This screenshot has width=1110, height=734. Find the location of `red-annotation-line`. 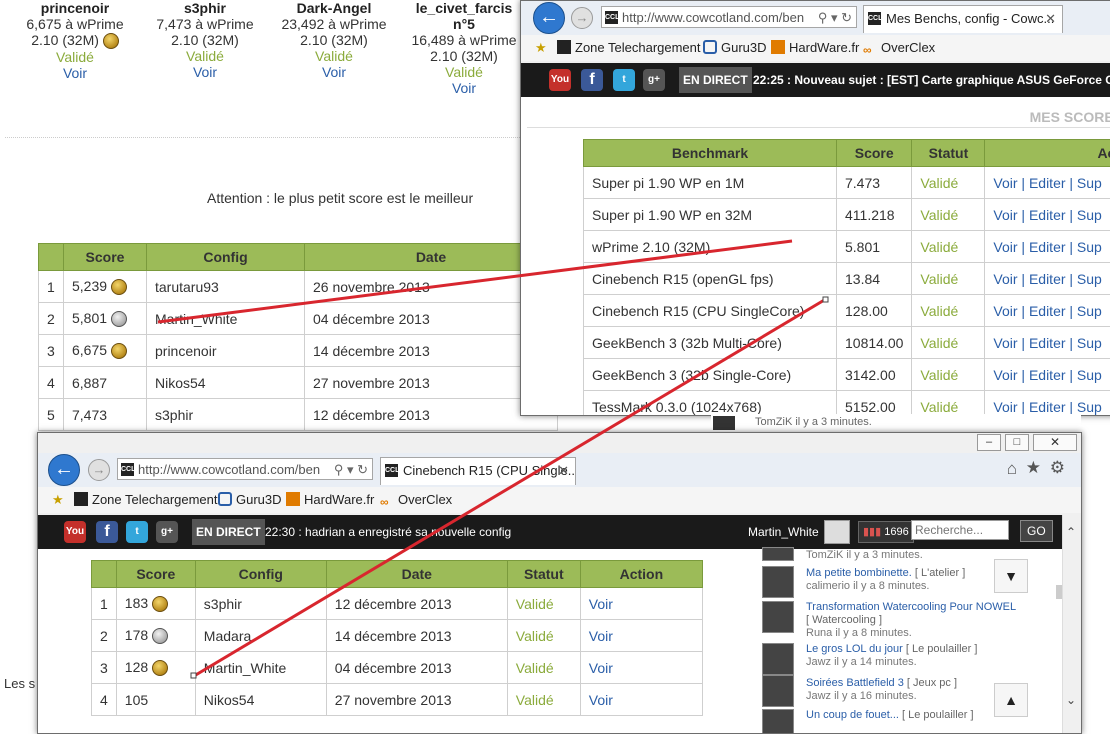

red-annotation-line is located at coordinates (475, 281).